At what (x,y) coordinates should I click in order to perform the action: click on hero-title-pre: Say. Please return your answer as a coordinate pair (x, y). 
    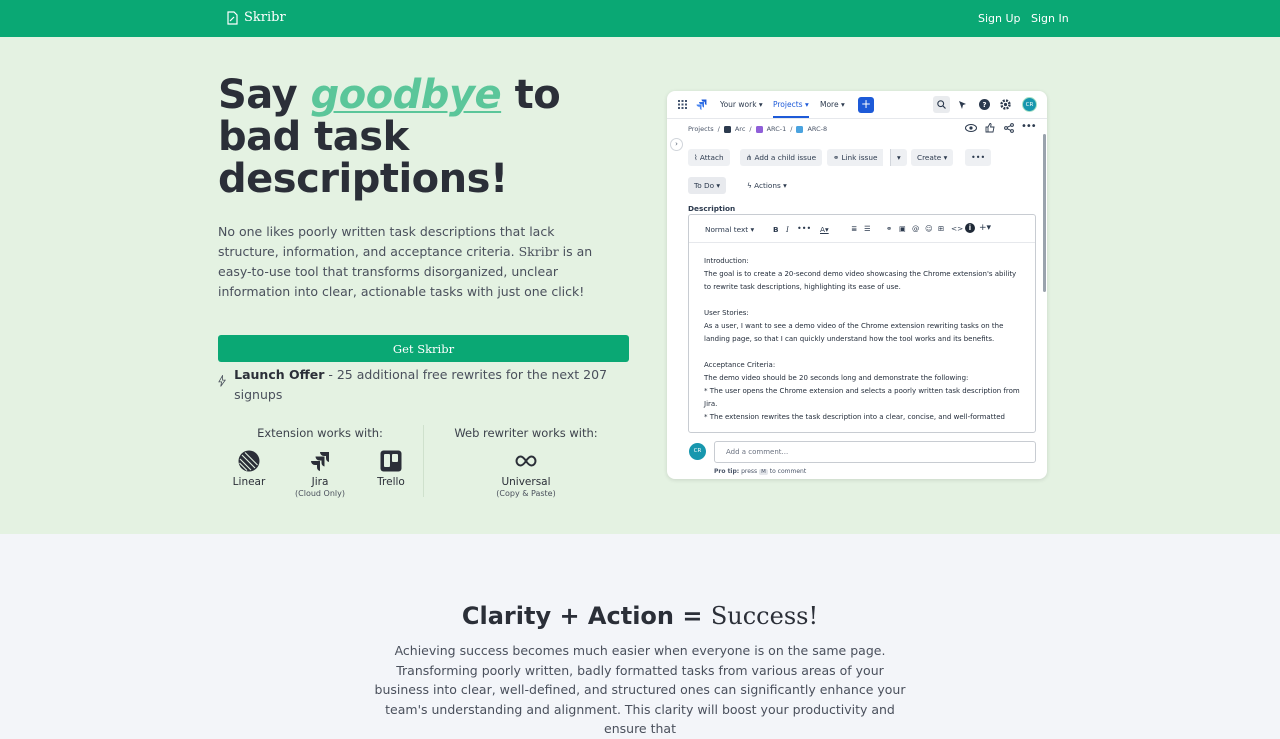
    Looking at the image, I should click on (264, 95).